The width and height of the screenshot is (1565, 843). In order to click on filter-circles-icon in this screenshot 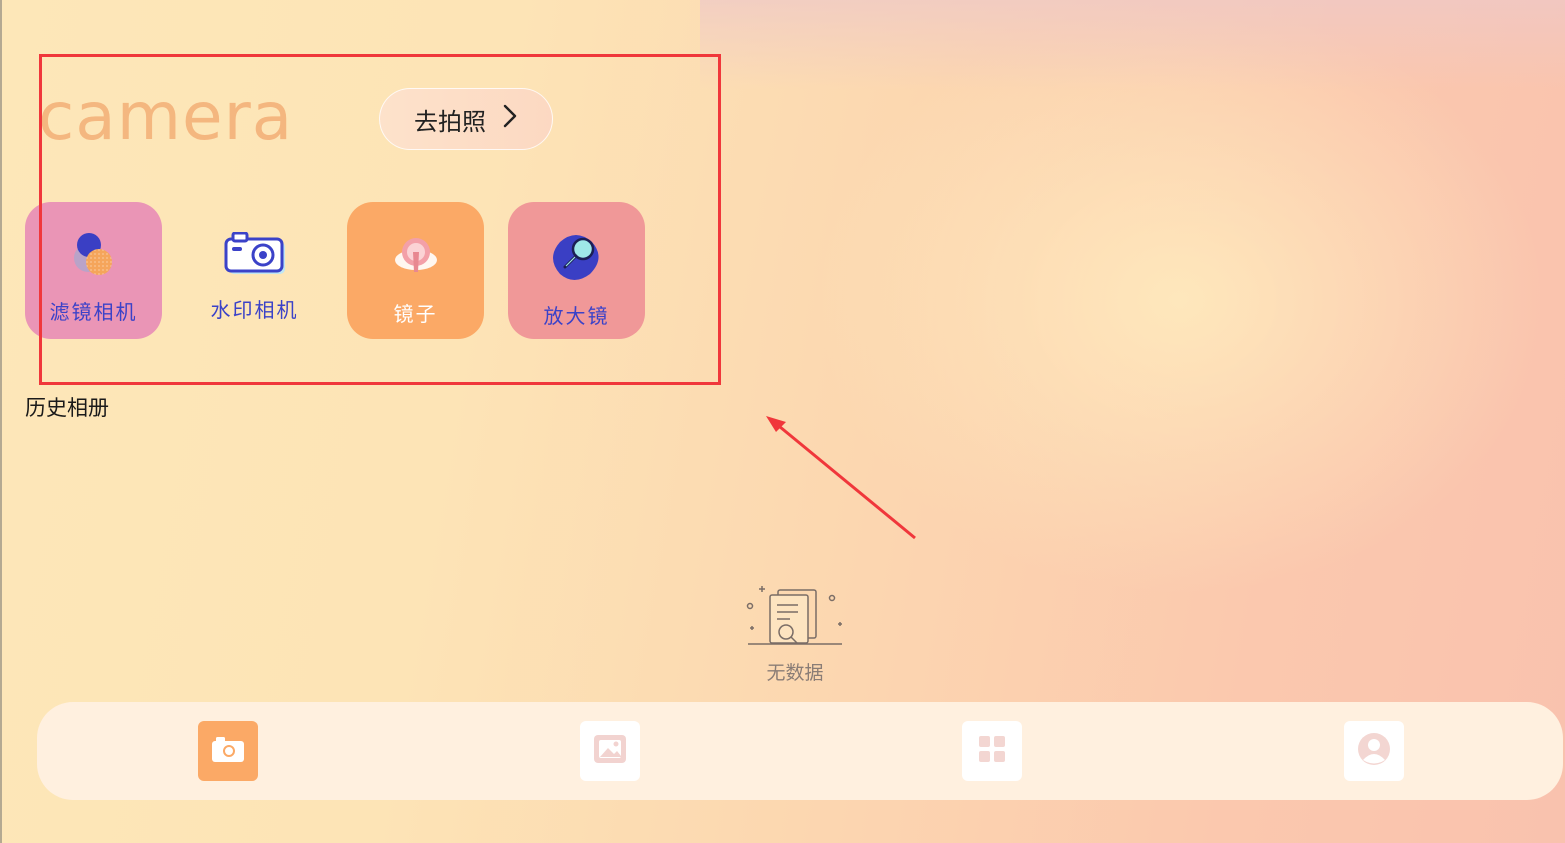, I will do `click(94, 256)`.